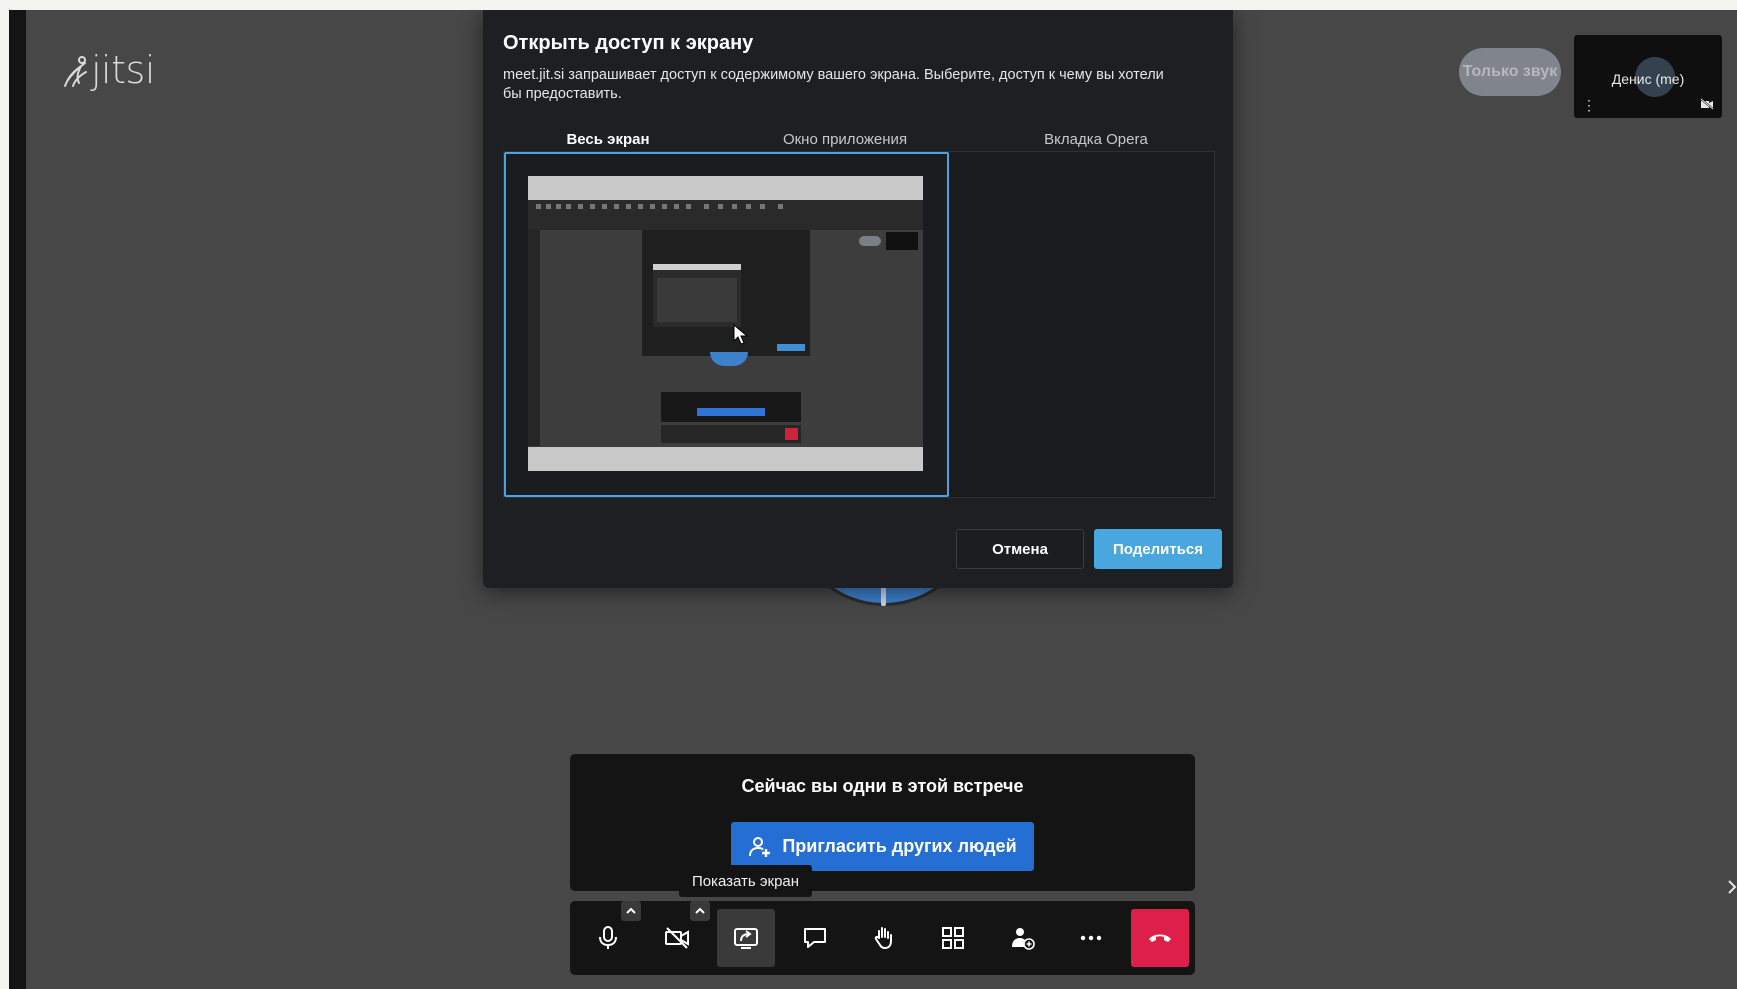 The image size is (1737, 989). Describe the element at coordinates (1648, 79) in the screenshot. I see `self-name: Денис (me)` at that location.